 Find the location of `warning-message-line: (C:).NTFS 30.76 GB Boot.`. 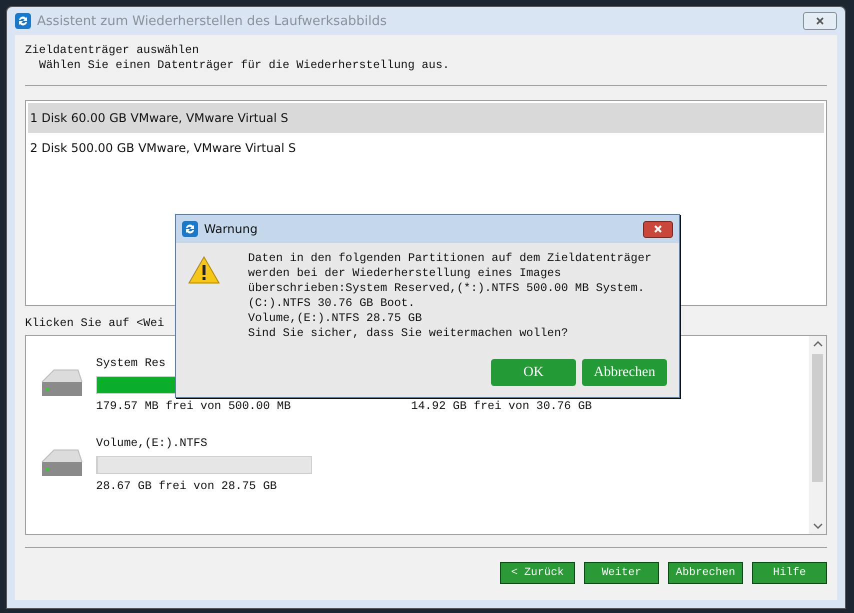

warning-message-line: (C:).NTFS 30.76 GB Boot. is located at coordinates (332, 303).